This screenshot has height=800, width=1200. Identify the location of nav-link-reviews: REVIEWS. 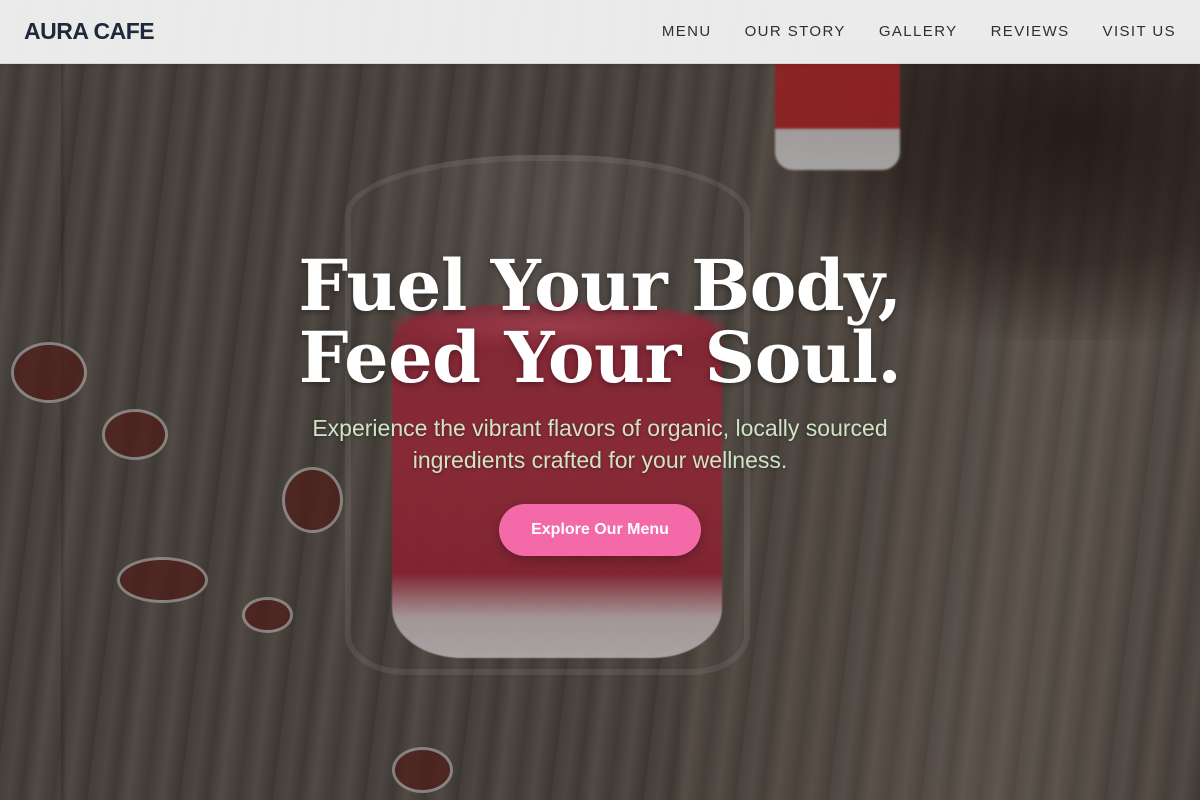
(1030, 31).